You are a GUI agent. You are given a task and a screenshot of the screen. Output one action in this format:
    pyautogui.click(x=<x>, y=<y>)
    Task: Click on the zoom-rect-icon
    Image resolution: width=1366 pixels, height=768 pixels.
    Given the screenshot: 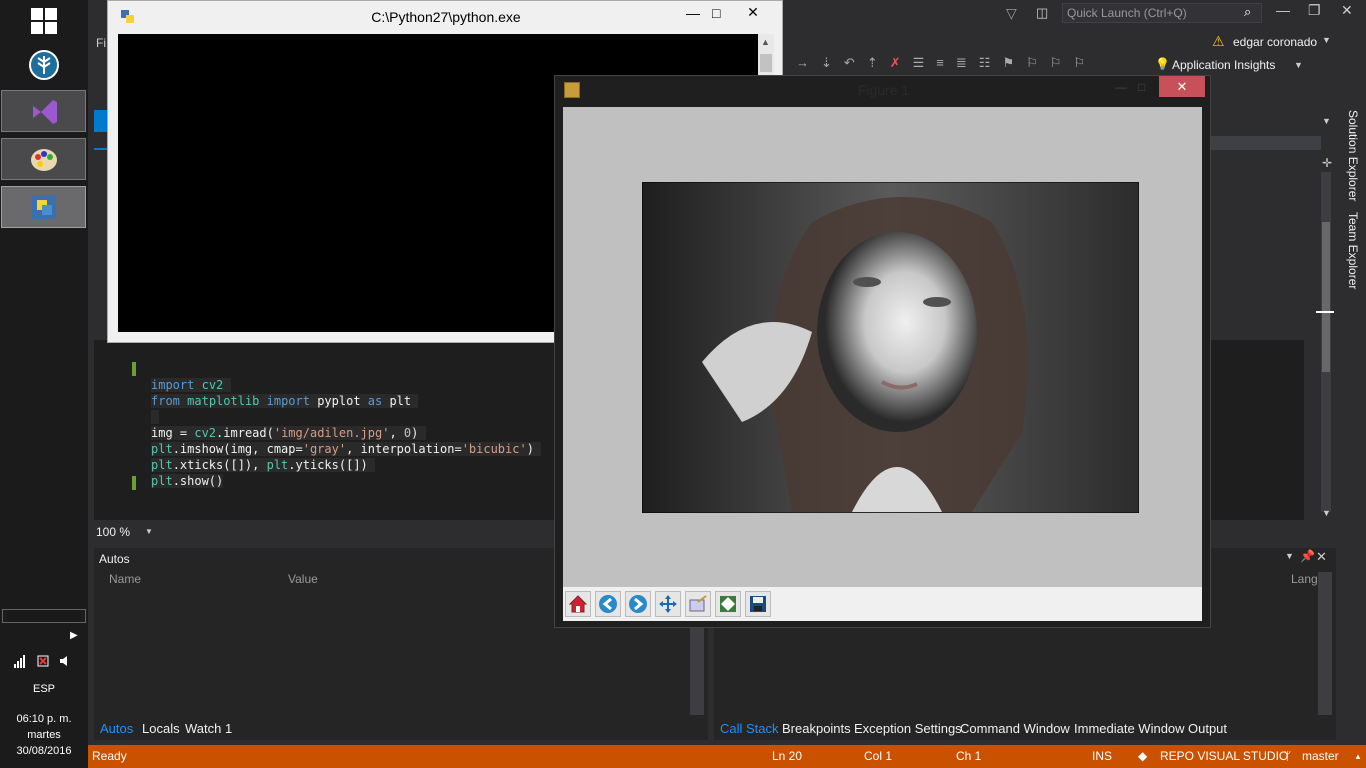 What is the action you would take?
    pyautogui.click(x=698, y=603)
    